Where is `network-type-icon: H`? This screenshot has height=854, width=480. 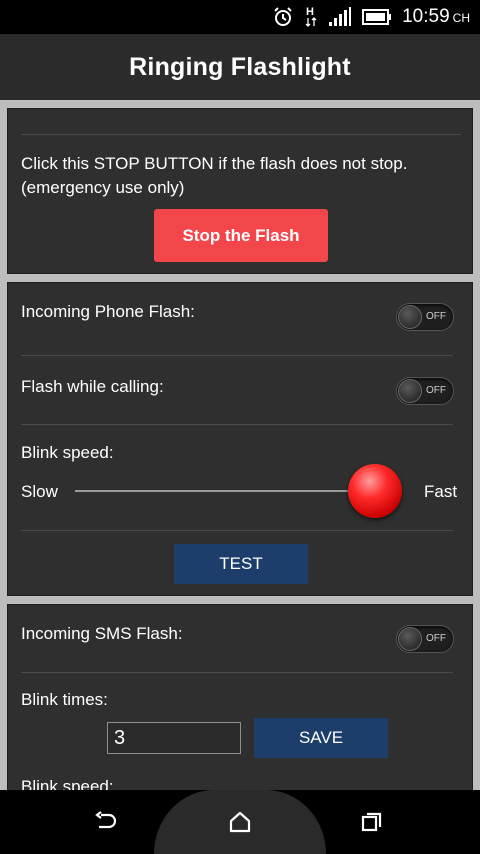 network-type-icon: H is located at coordinates (311, 17).